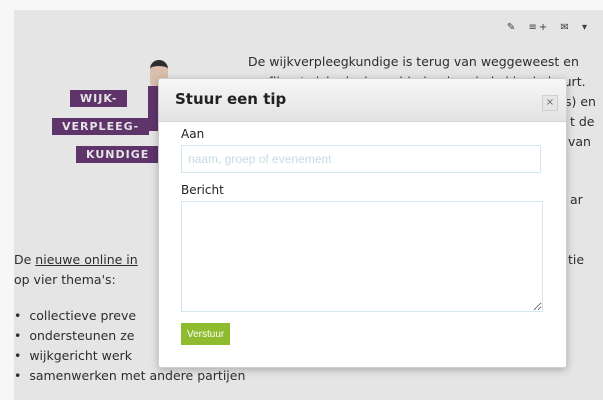  I want to click on to-field, so click(361, 159).